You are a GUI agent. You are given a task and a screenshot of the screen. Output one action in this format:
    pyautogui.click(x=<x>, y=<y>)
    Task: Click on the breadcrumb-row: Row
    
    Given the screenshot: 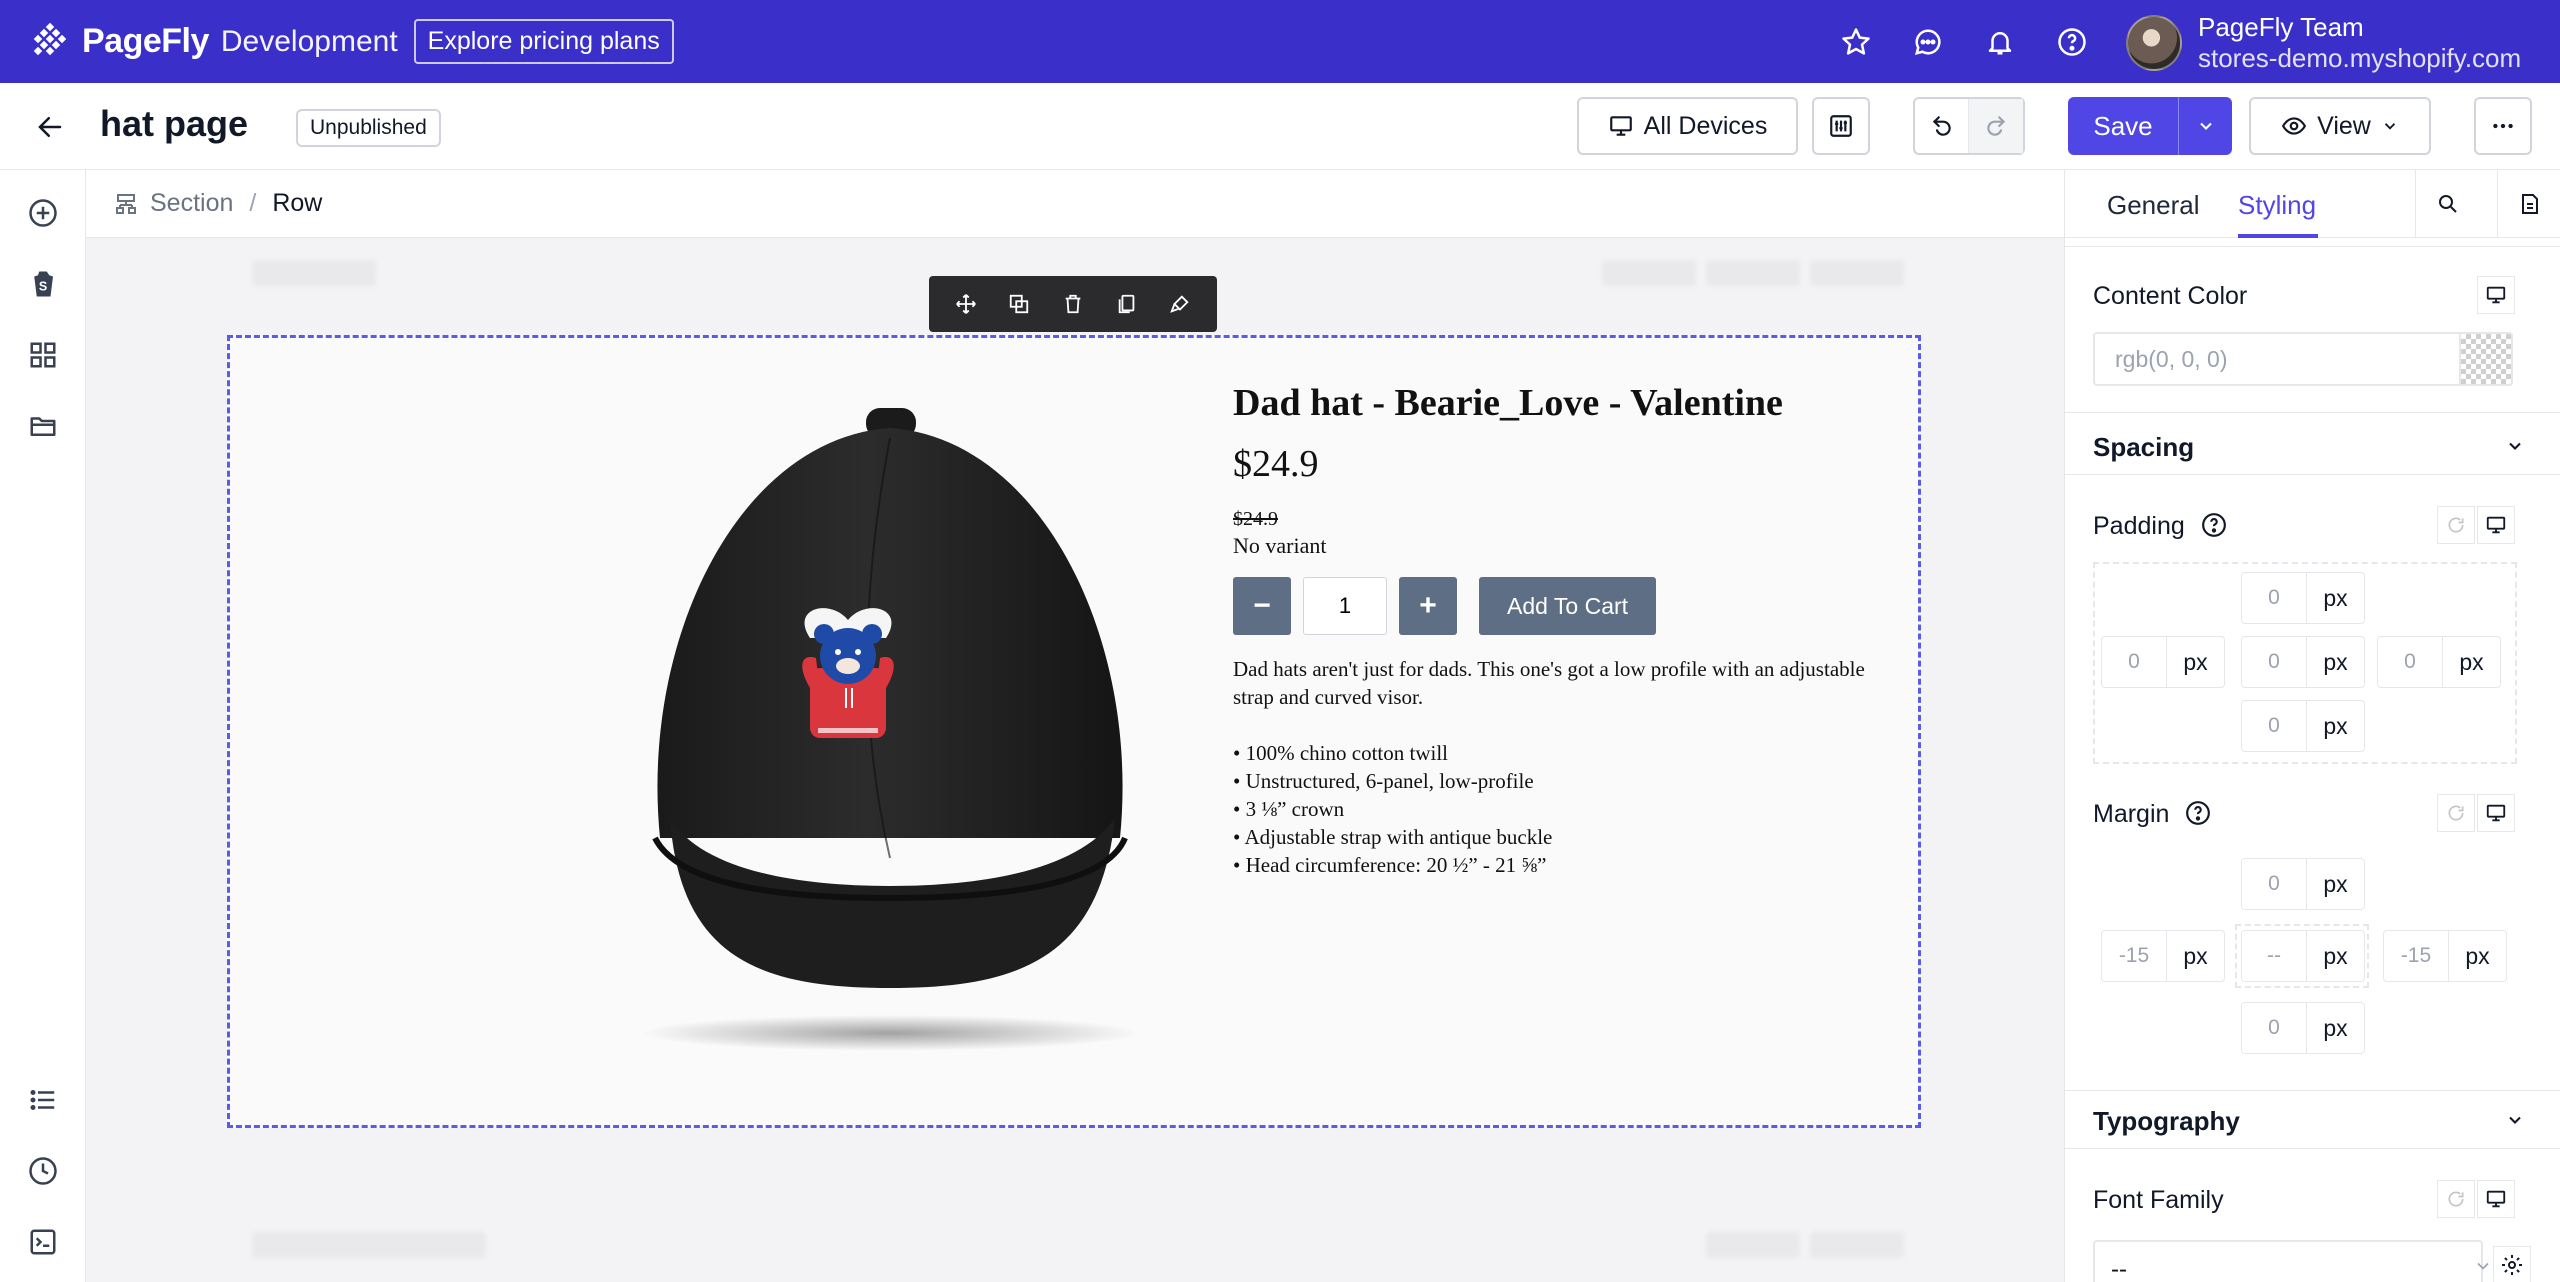 What is the action you would take?
    pyautogui.click(x=297, y=203)
    